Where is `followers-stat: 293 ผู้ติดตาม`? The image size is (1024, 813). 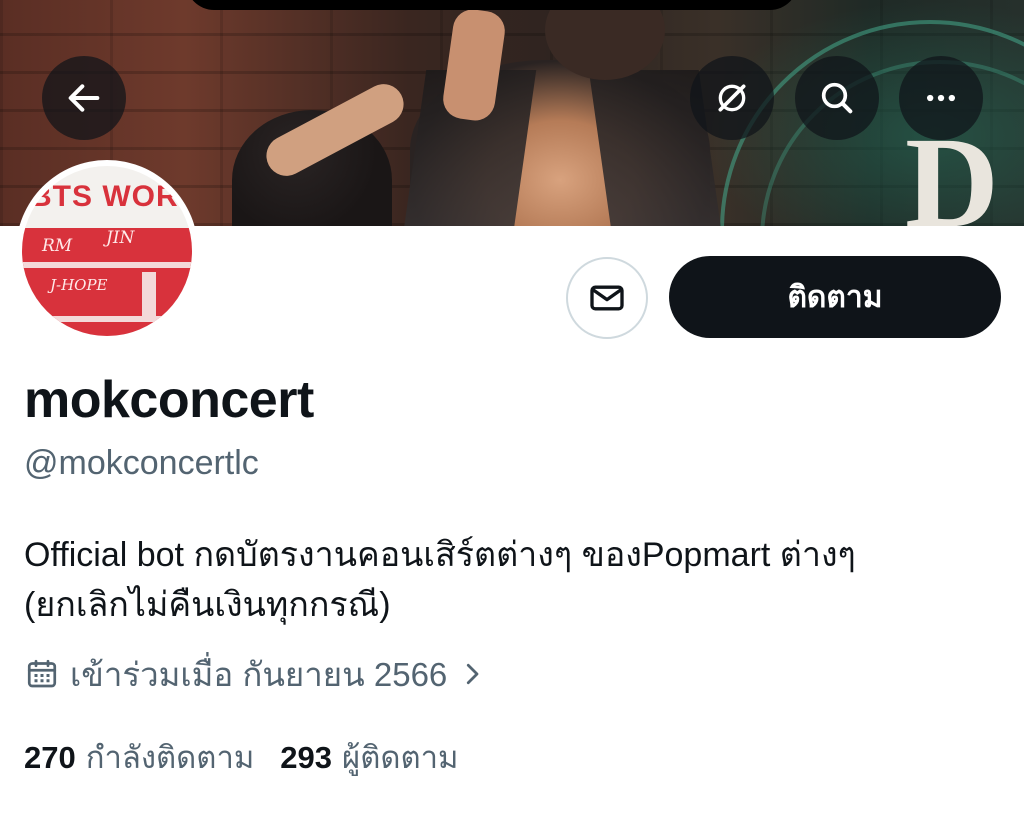
followers-stat: 293 ผู้ติดตาม is located at coordinates (369, 757).